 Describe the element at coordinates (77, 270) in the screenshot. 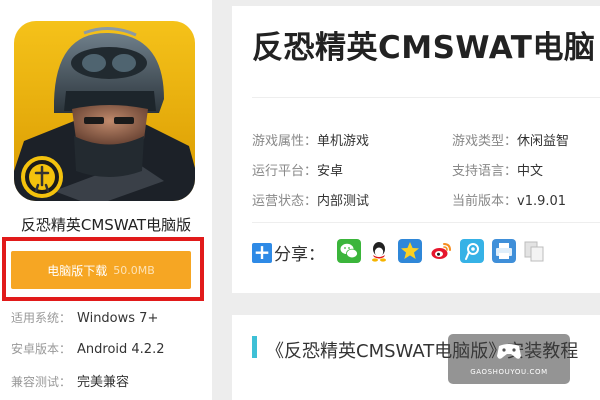

I see `download-button-label: 电脑版下载` at that location.